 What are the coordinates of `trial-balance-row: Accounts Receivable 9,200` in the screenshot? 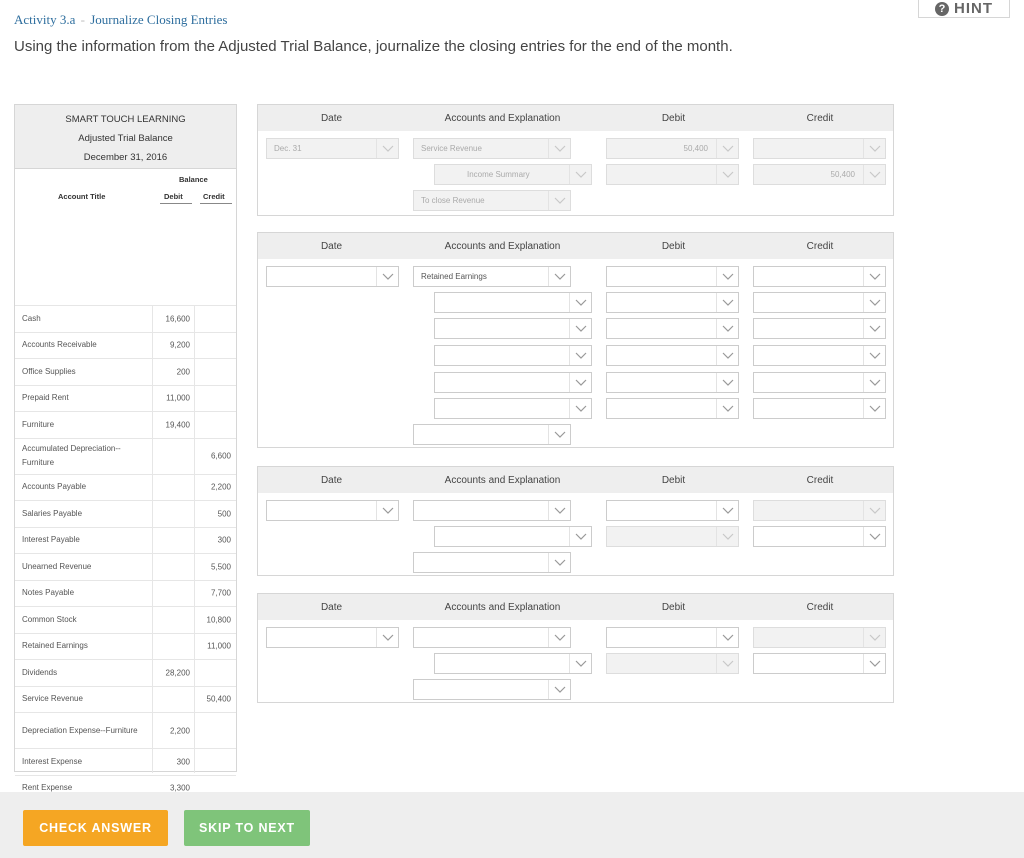 It's located at (125, 345).